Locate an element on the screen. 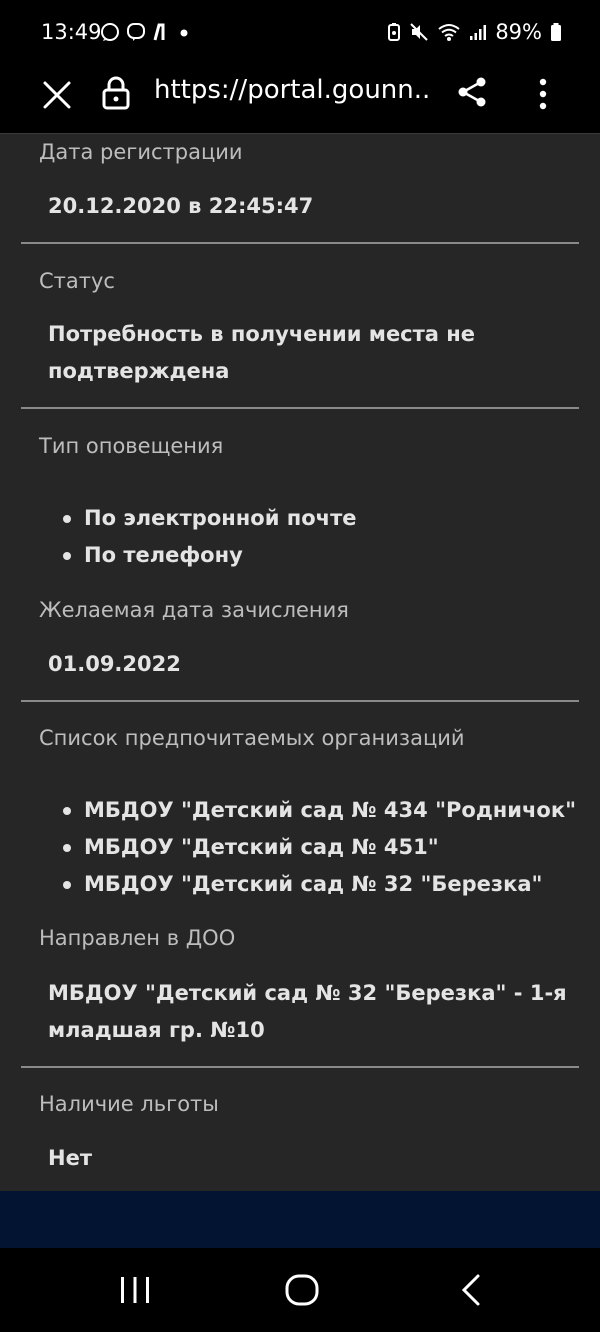  list-item: По электронной почте is located at coordinates (330, 518).